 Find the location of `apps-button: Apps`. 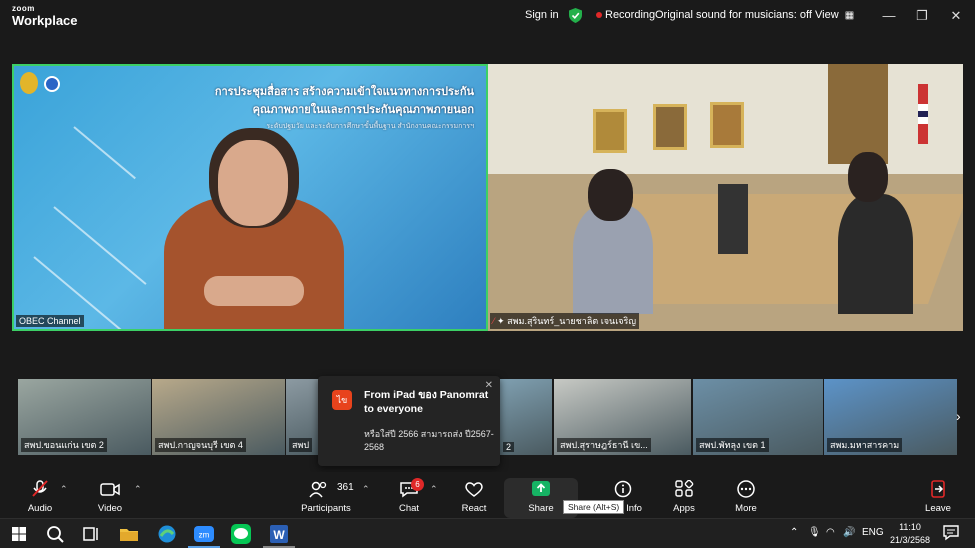

apps-button: Apps is located at coordinates (684, 495).